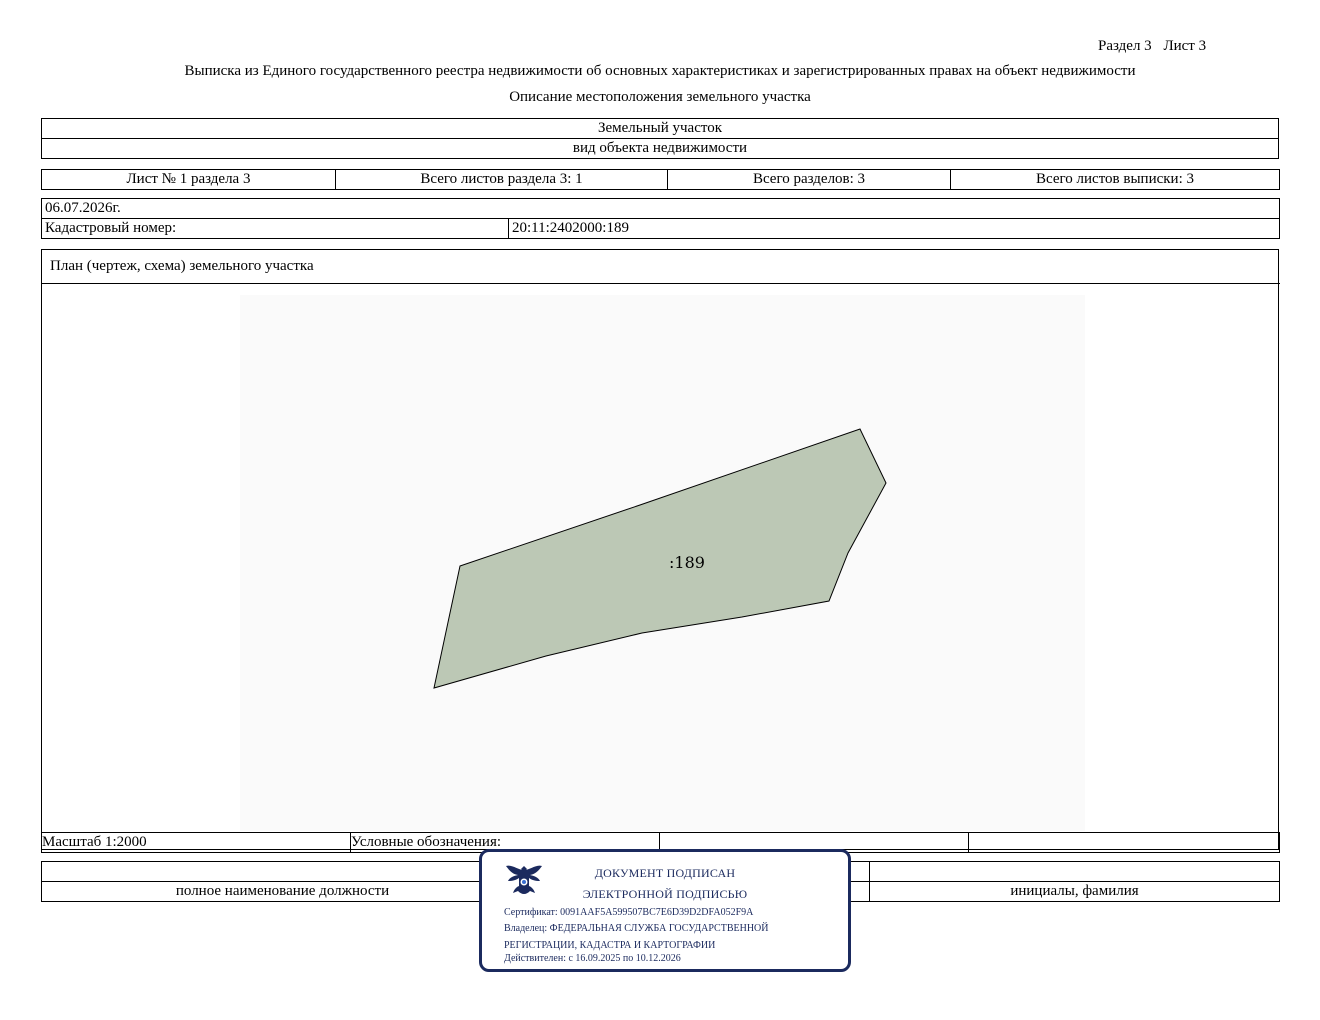  What do you see at coordinates (196, 842) in the screenshot?
I see `scale-label: Масштаб 1:2000` at bounding box center [196, 842].